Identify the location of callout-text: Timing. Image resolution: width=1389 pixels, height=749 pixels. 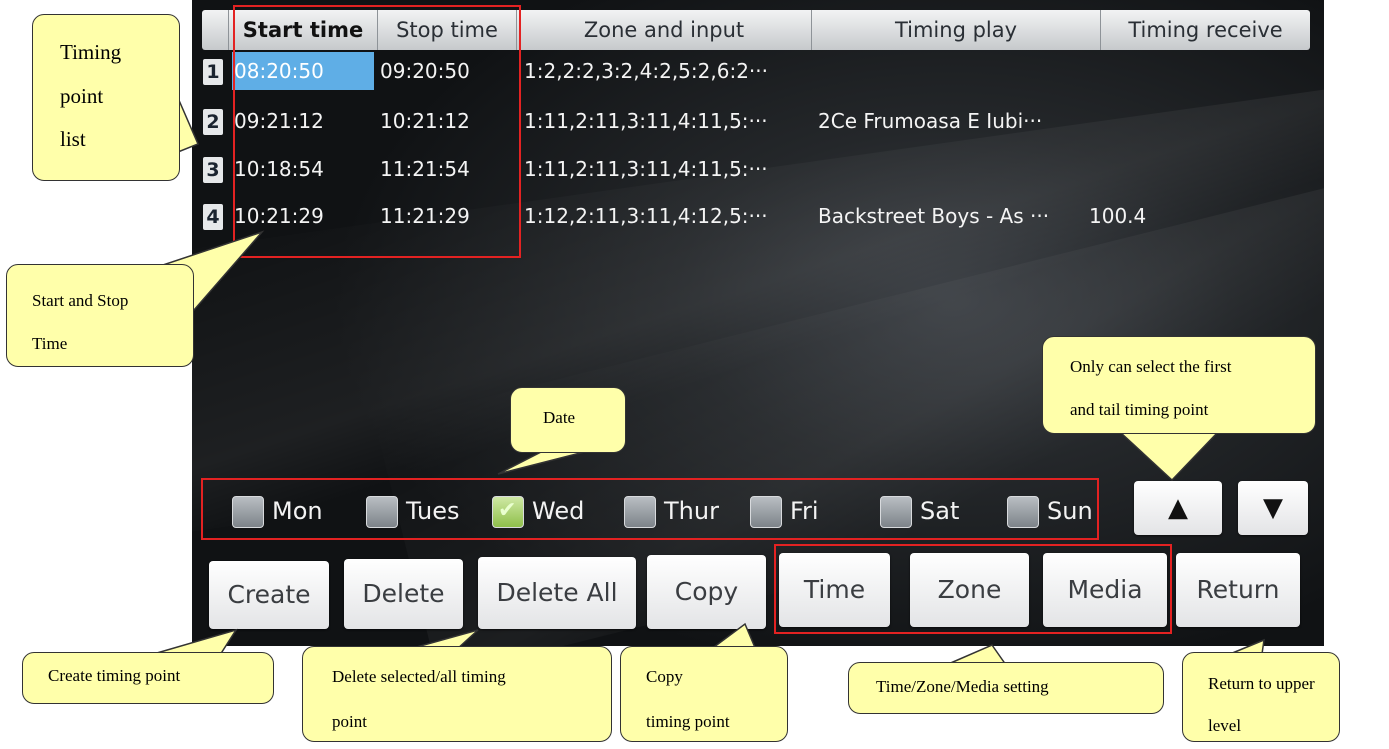
(91, 52).